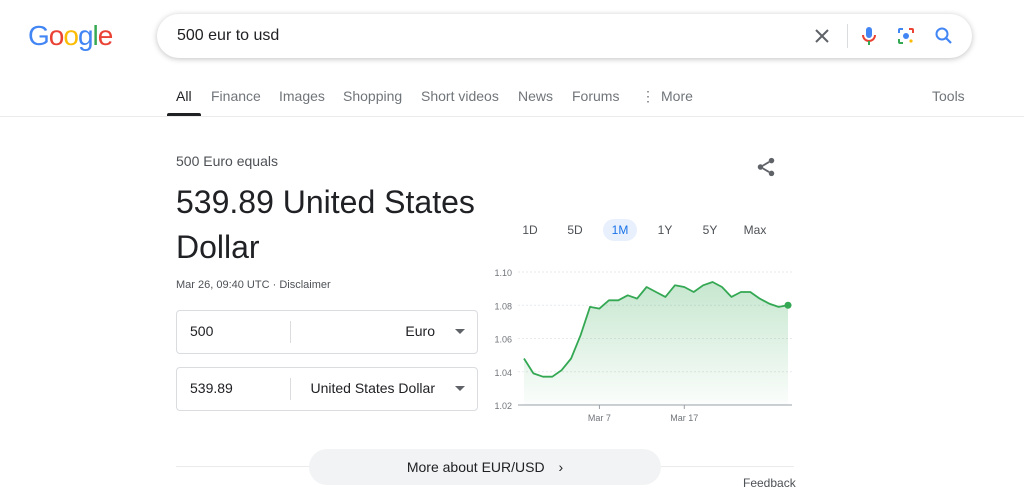 Image resolution: width=1024 pixels, height=503 pixels. I want to click on range-1d: 1D, so click(530, 233).